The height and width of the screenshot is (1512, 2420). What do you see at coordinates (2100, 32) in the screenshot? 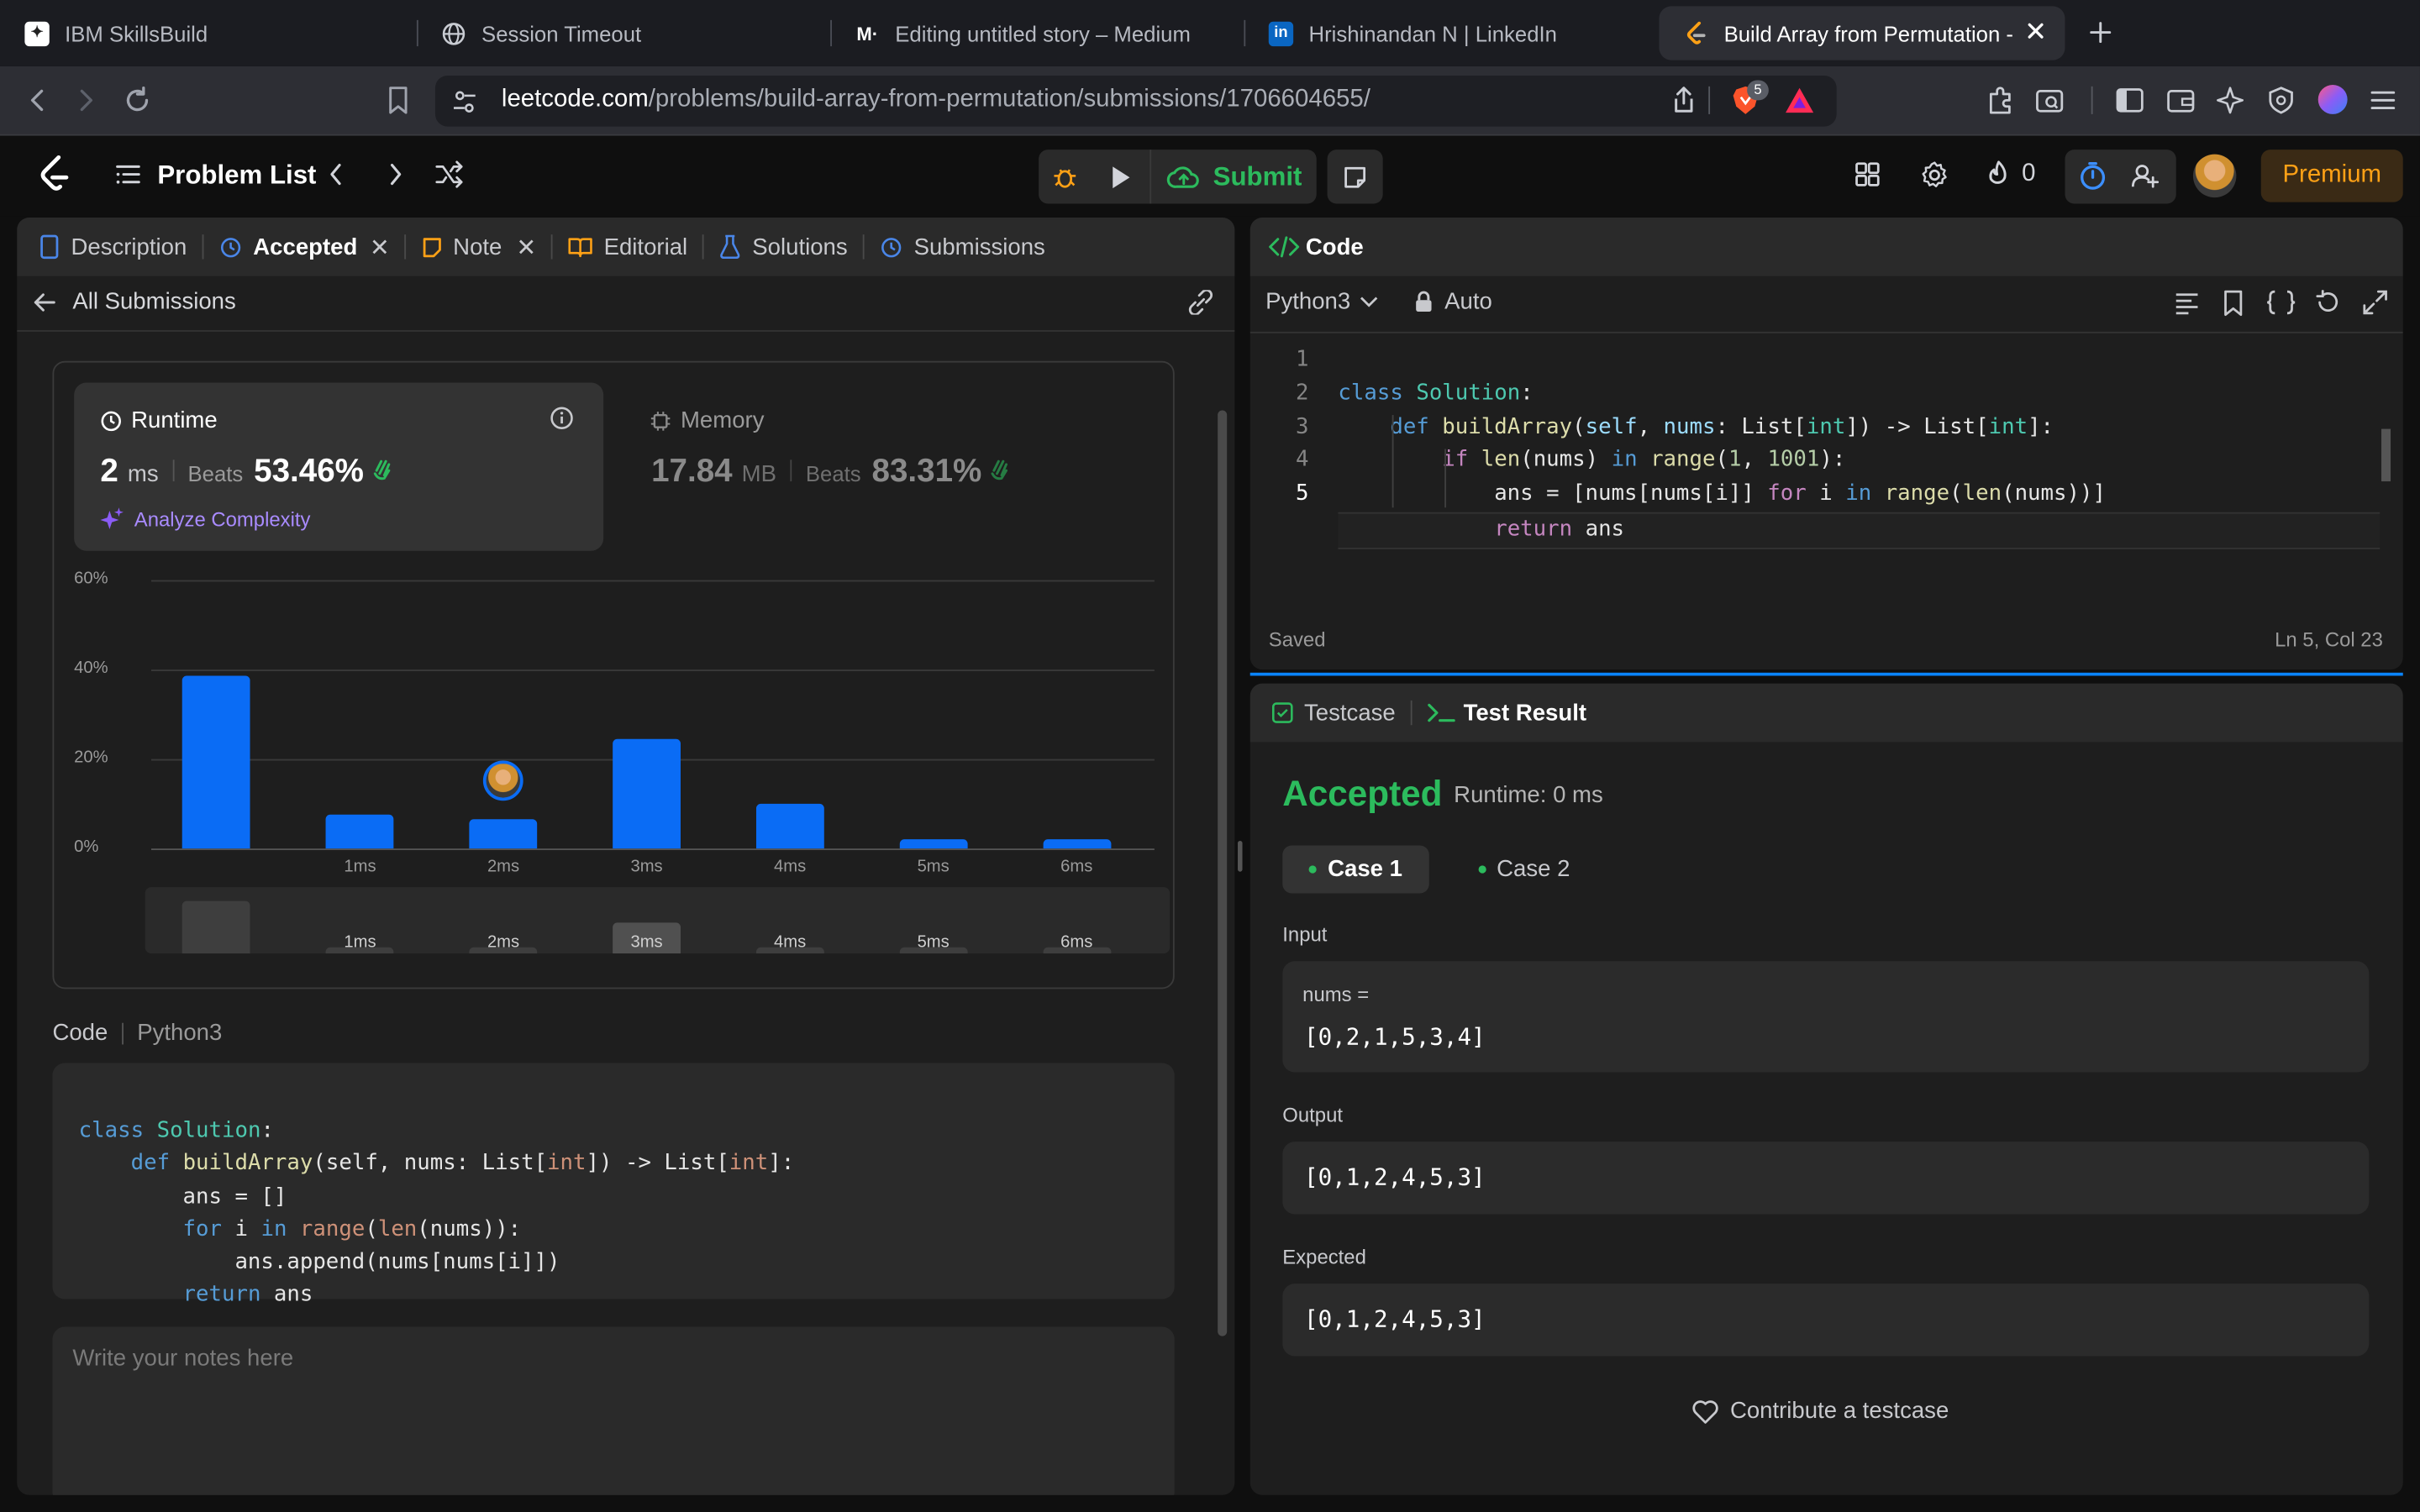
I see `new-tab-icon` at bounding box center [2100, 32].